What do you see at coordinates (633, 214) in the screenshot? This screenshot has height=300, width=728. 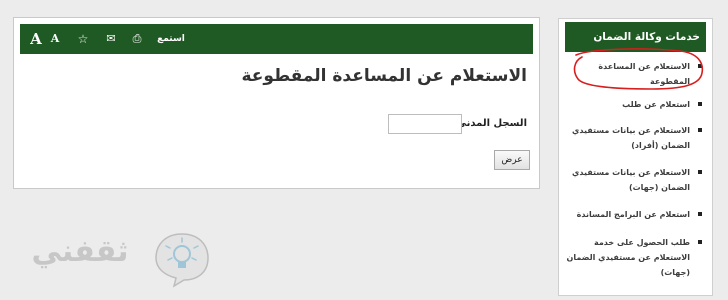 I see `sidebar-item-label: استعلام عن البرامج المساندة` at bounding box center [633, 214].